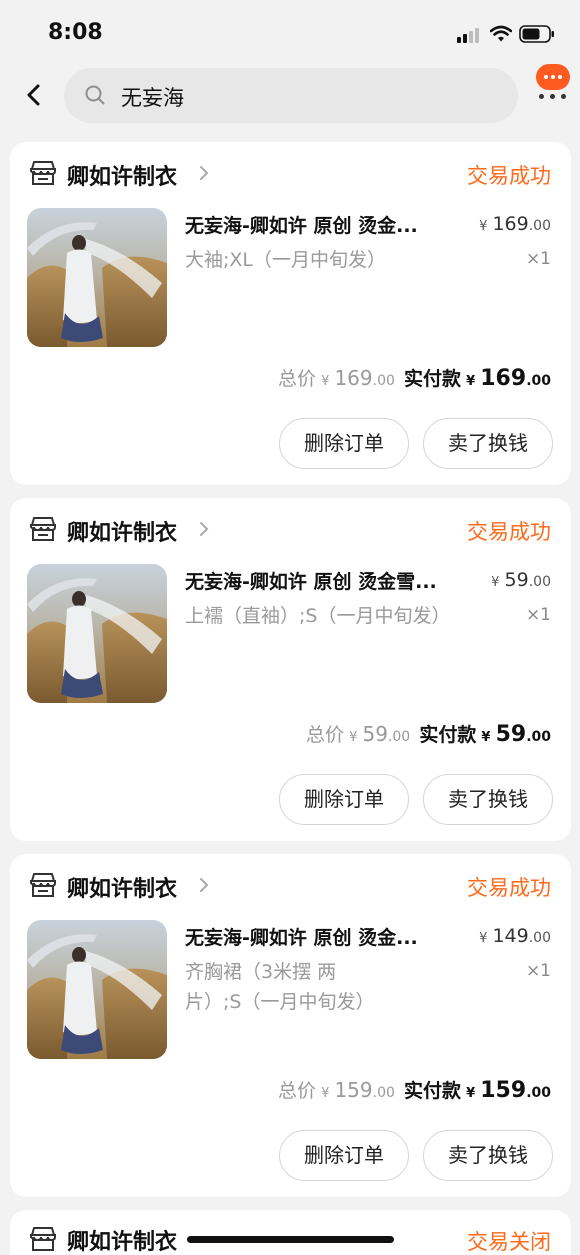 The width and height of the screenshot is (580, 1255). I want to click on unit-price-int: 149, so click(510, 936).